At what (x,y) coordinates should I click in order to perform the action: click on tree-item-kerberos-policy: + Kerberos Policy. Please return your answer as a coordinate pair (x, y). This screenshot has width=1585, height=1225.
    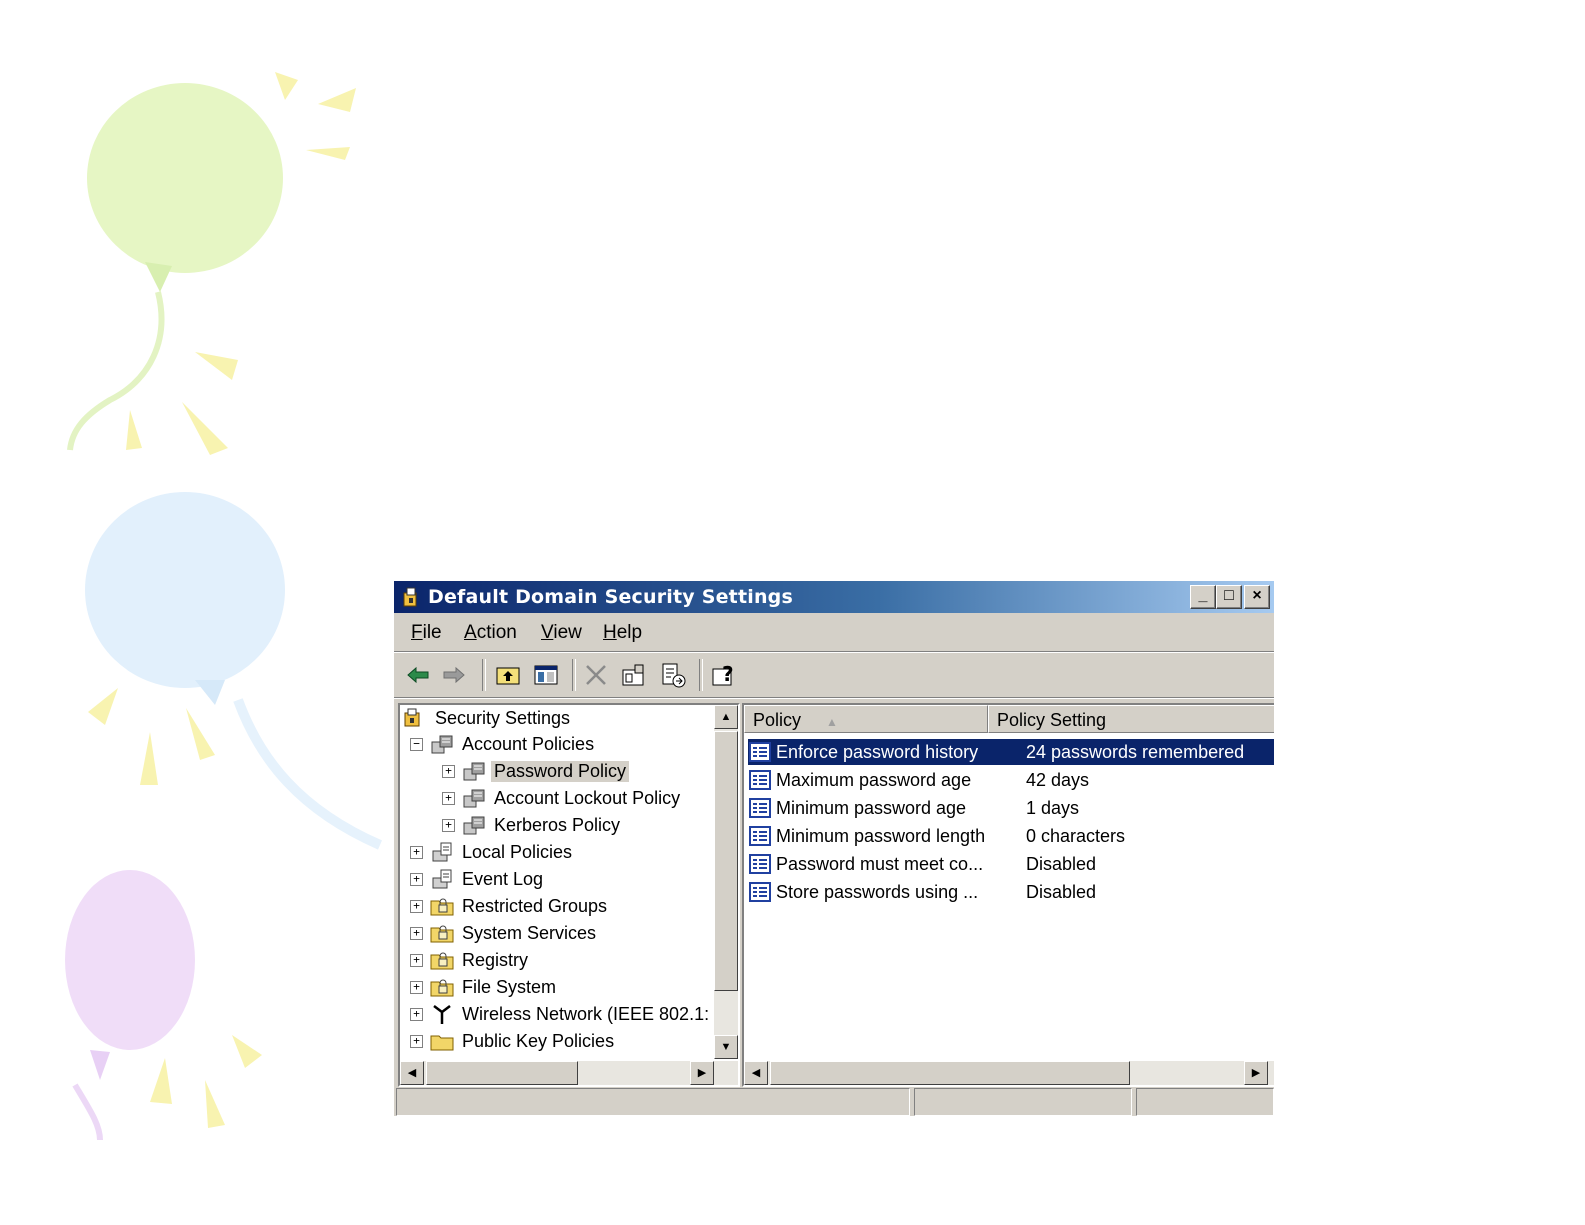
    Looking at the image, I should click on (532, 825).